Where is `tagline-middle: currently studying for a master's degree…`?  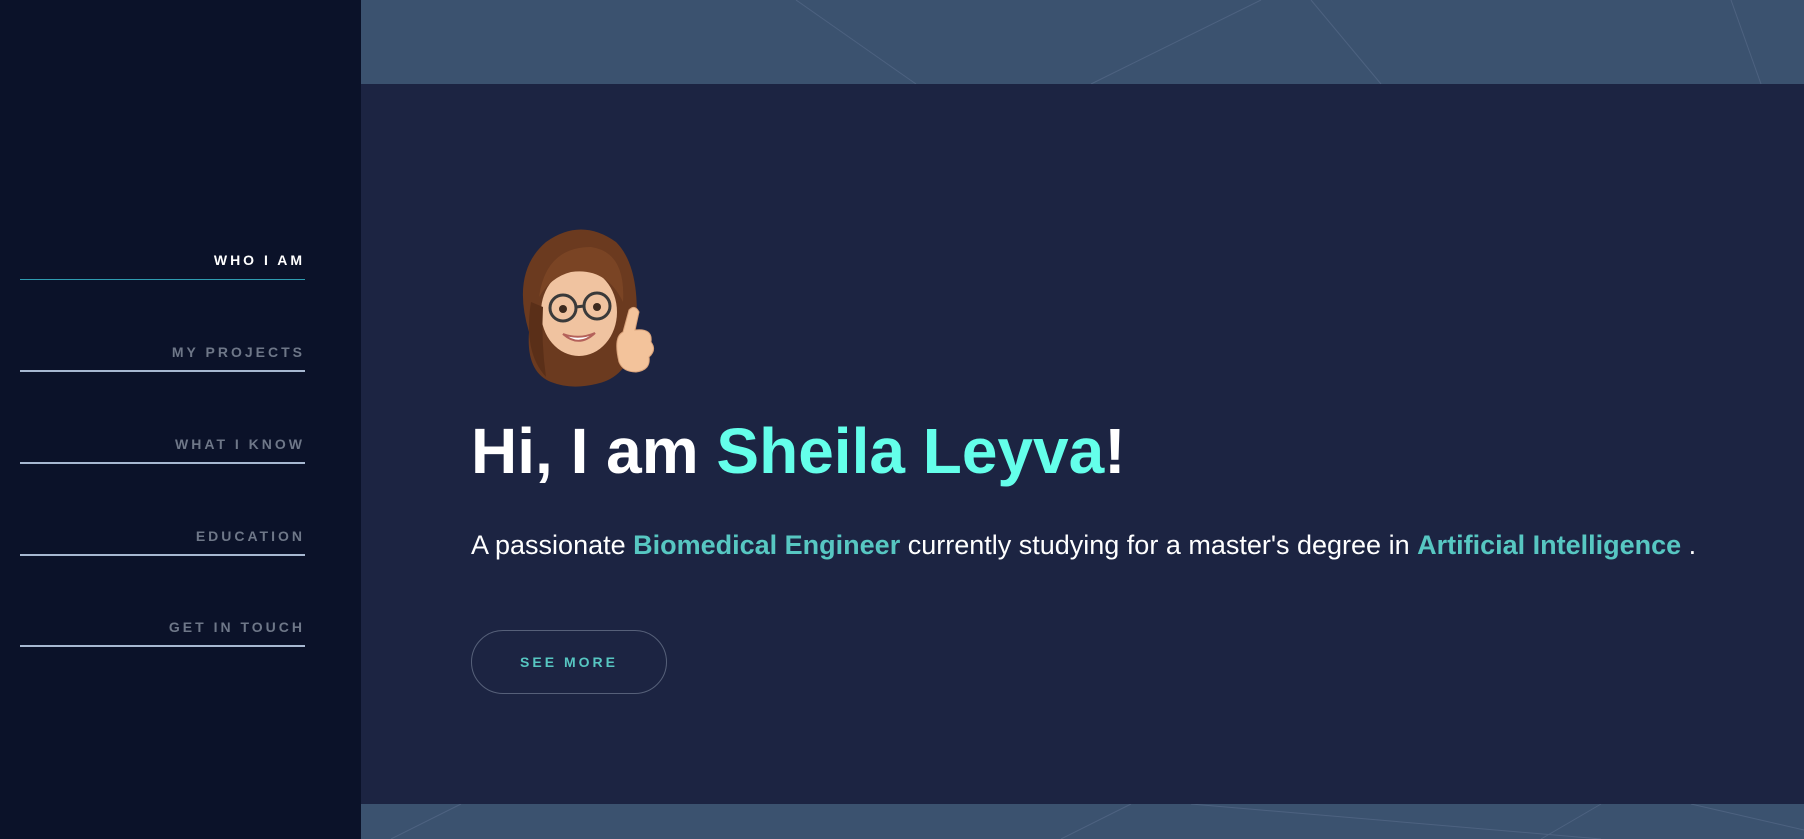 tagline-middle: currently studying for a master's degree… is located at coordinates (1159, 545).